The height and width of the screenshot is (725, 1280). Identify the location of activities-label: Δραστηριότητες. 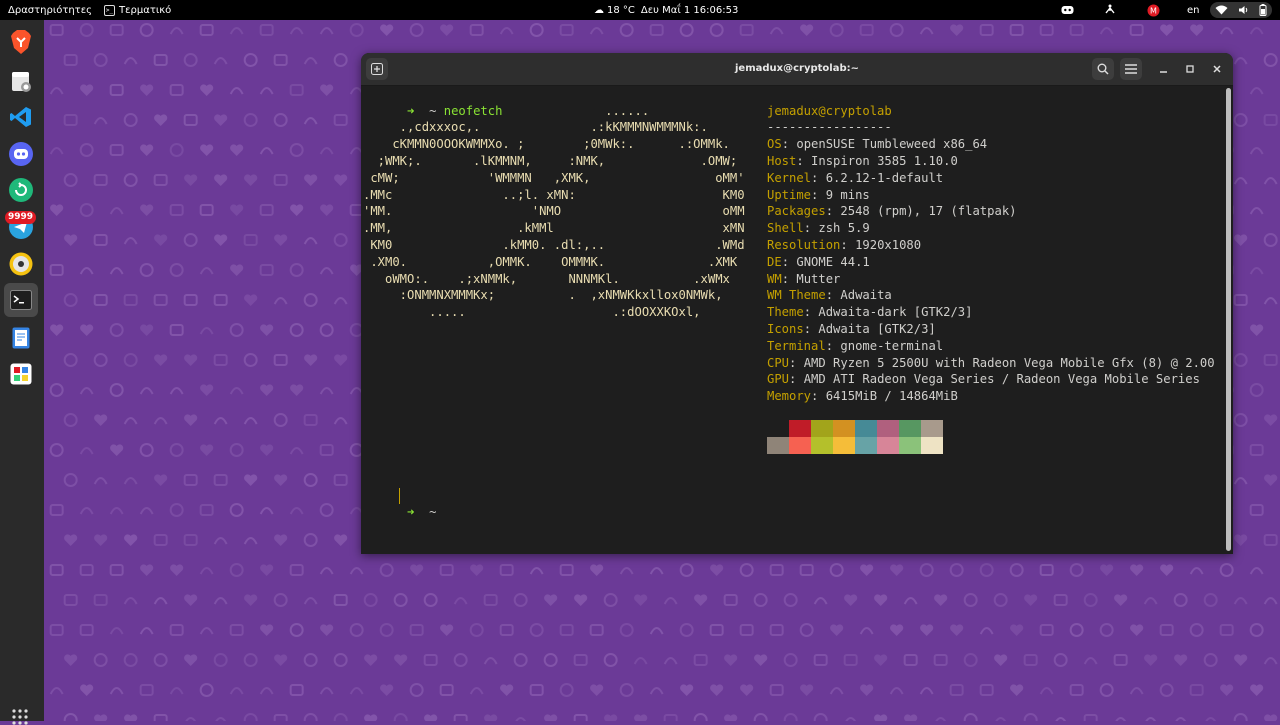
(50, 10).